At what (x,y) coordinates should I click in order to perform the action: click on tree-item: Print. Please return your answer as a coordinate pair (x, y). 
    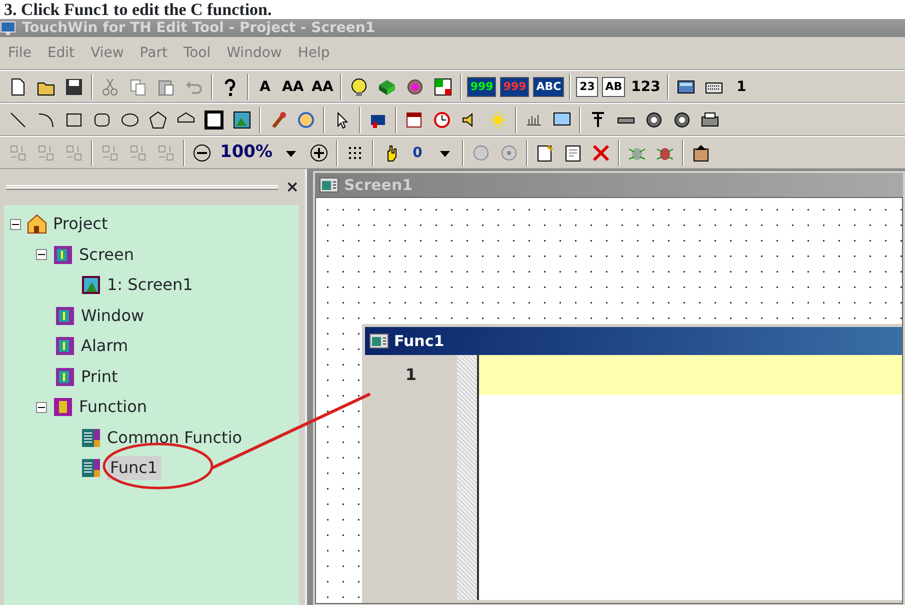
    Looking at the image, I should click on (99, 376).